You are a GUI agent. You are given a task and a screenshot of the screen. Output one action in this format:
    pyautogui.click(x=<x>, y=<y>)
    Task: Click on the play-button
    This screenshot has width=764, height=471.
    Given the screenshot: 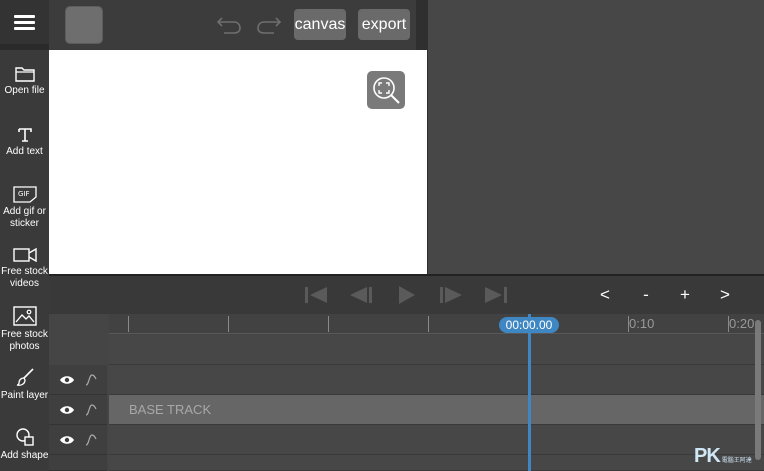 What is the action you would take?
    pyautogui.click(x=406, y=295)
    